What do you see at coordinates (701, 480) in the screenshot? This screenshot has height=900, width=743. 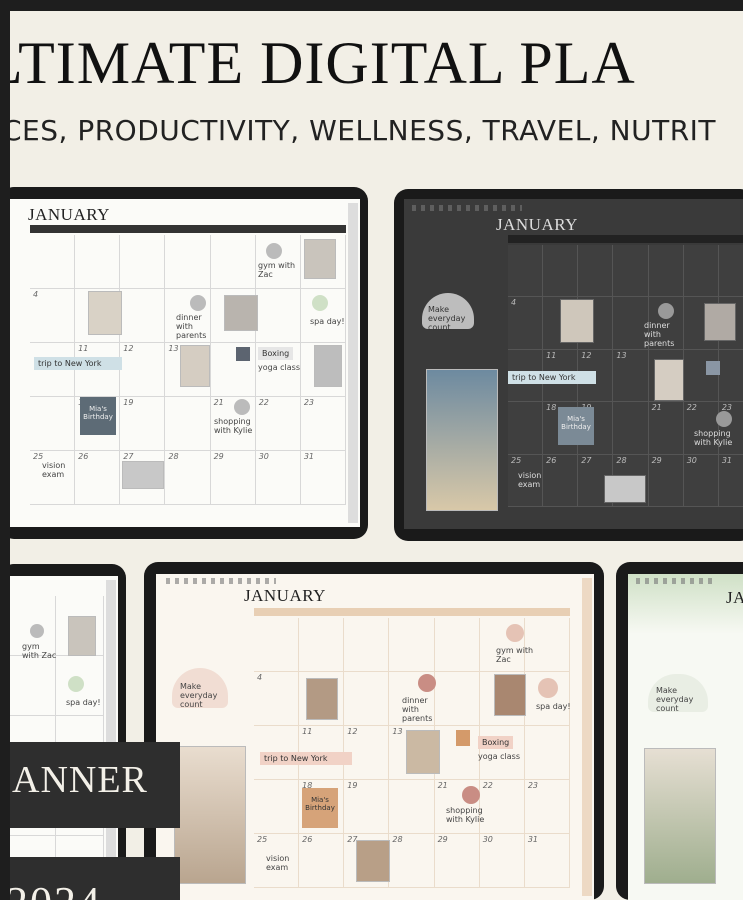 I see `calendar-cell: 30` at bounding box center [701, 480].